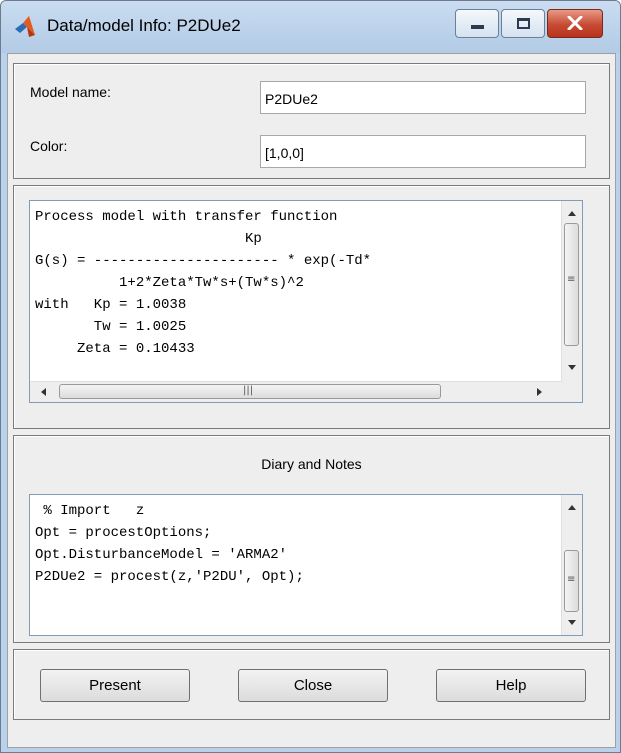 Image resolution: width=621 pixels, height=753 pixels. What do you see at coordinates (90, 511) in the screenshot?
I see `diary-line: % Import z` at bounding box center [90, 511].